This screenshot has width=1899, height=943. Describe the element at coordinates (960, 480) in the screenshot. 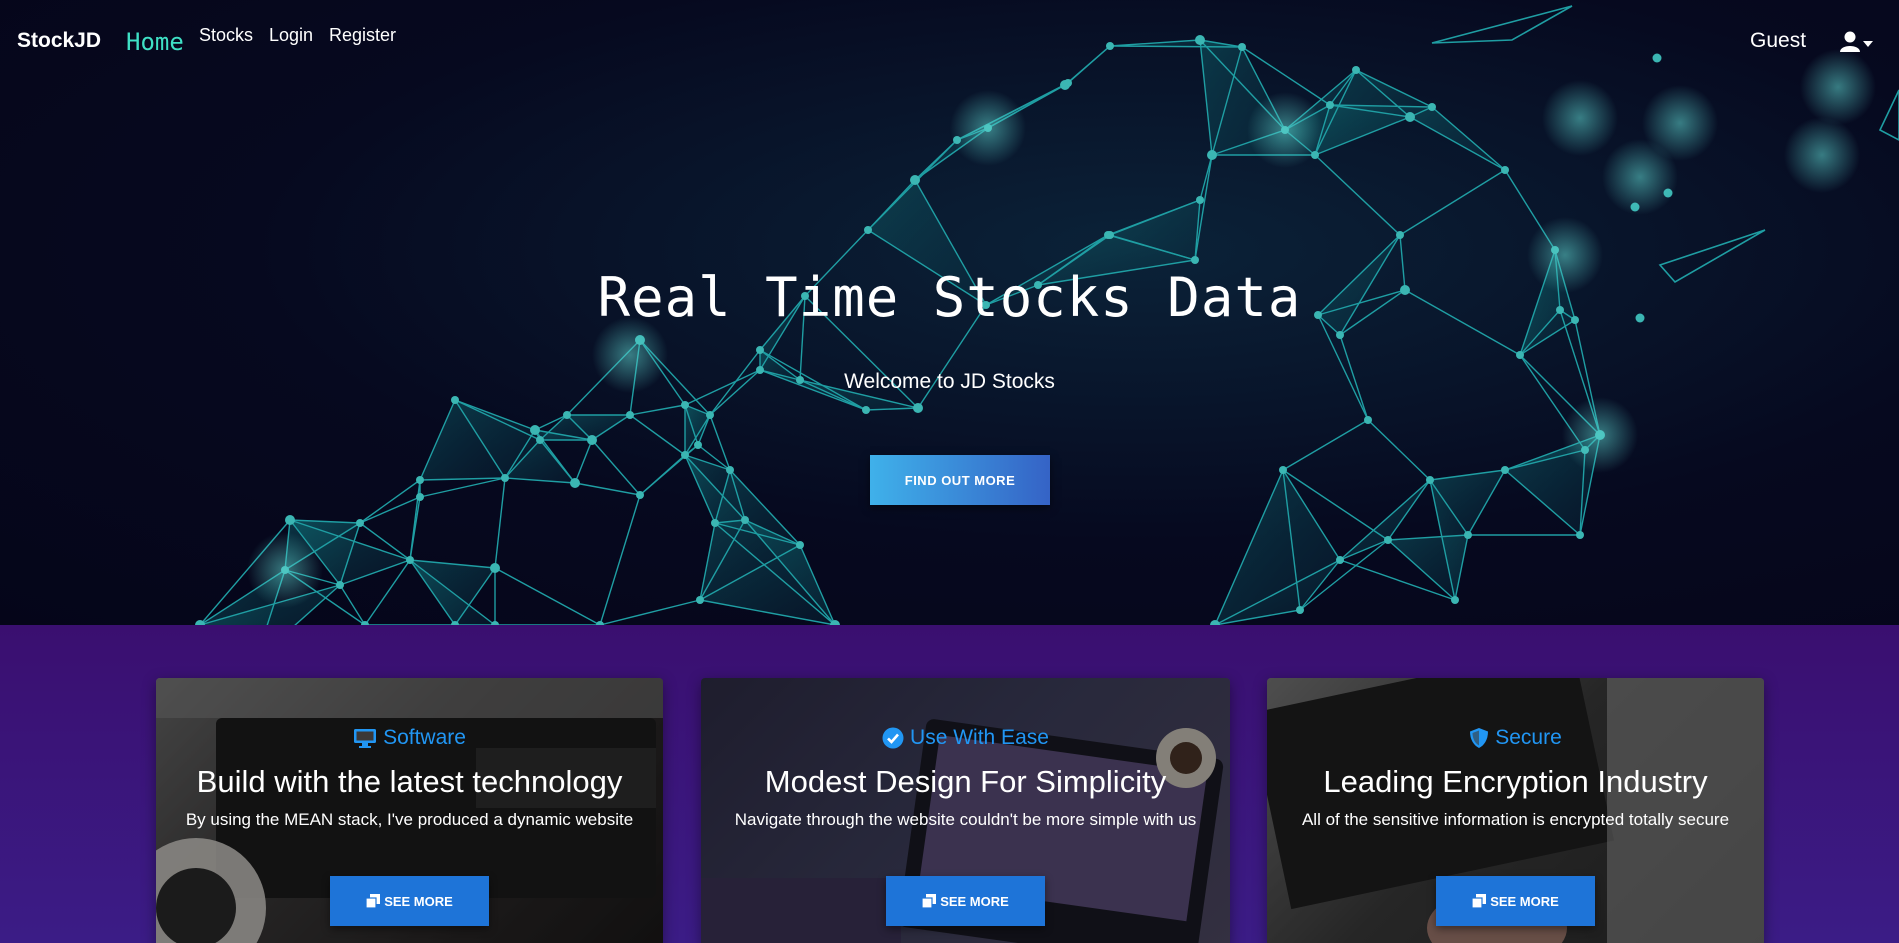

I see `find-out-more-button: FIND OUT MORE` at that location.